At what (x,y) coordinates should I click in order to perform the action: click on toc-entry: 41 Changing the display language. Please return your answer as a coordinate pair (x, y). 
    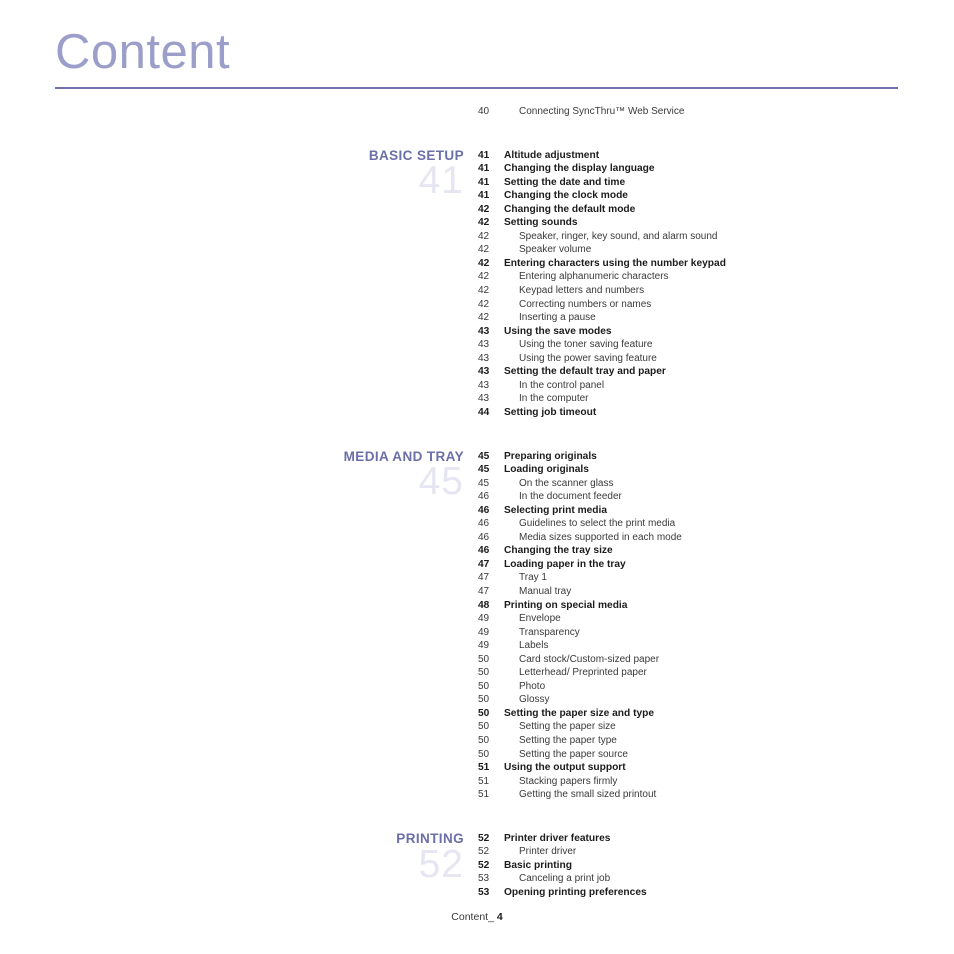
    Looking at the image, I should click on (693, 169).